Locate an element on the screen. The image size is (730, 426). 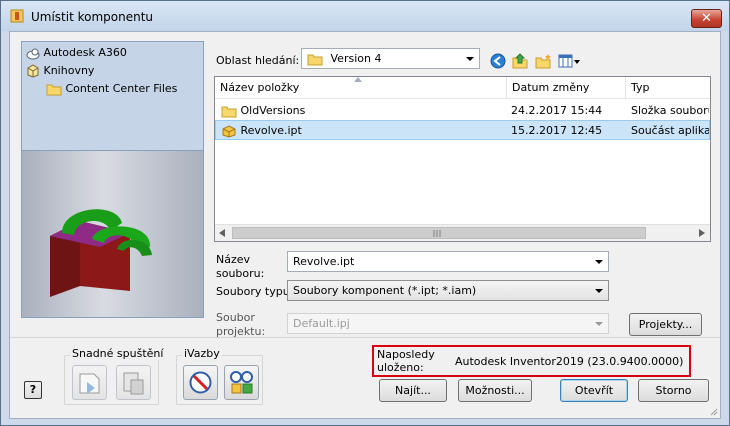
search-location-label: Oblast hledání: is located at coordinates (258, 60).